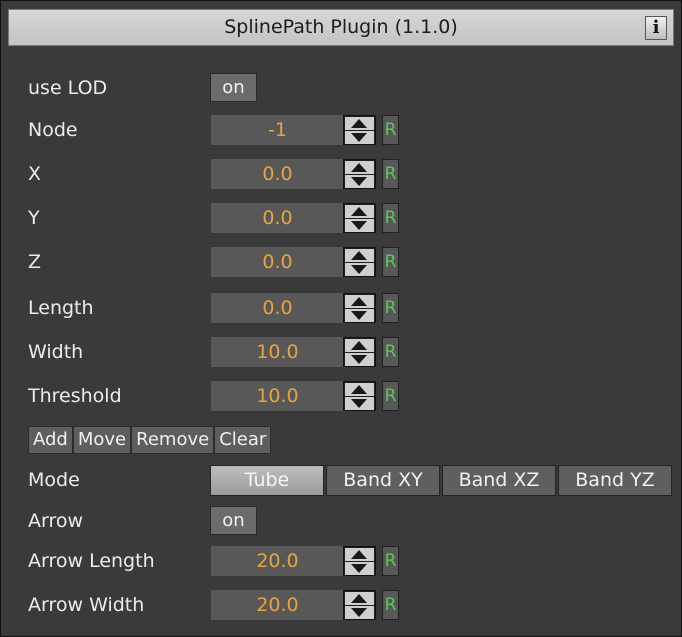  What do you see at coordinates (54, 480) in the screenshot?
I see `mode-label: Mode` at bounding box center [54, 480].